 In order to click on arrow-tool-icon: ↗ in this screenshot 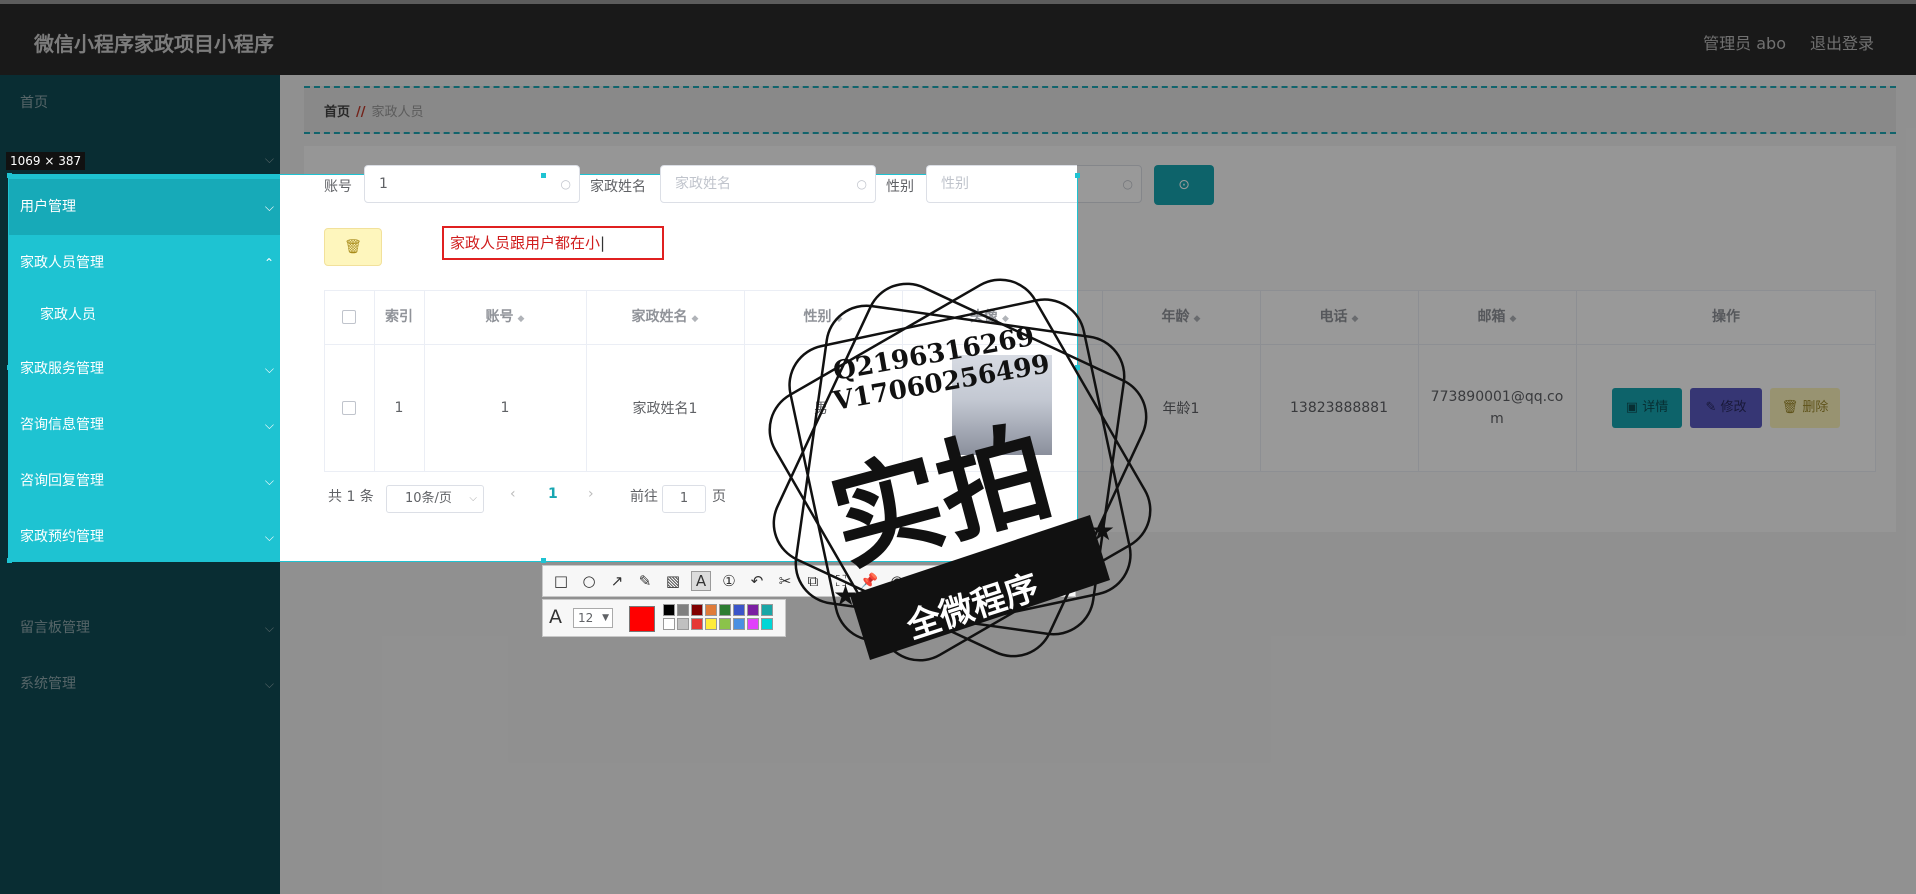, I will do `click(617, 581)`.